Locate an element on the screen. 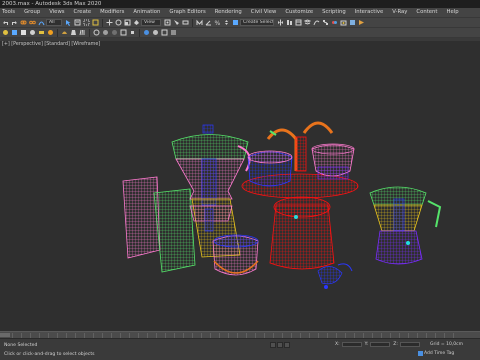 The image size is (480, 360). menu-vray: V-Ray is located at coordinates (399, 12).